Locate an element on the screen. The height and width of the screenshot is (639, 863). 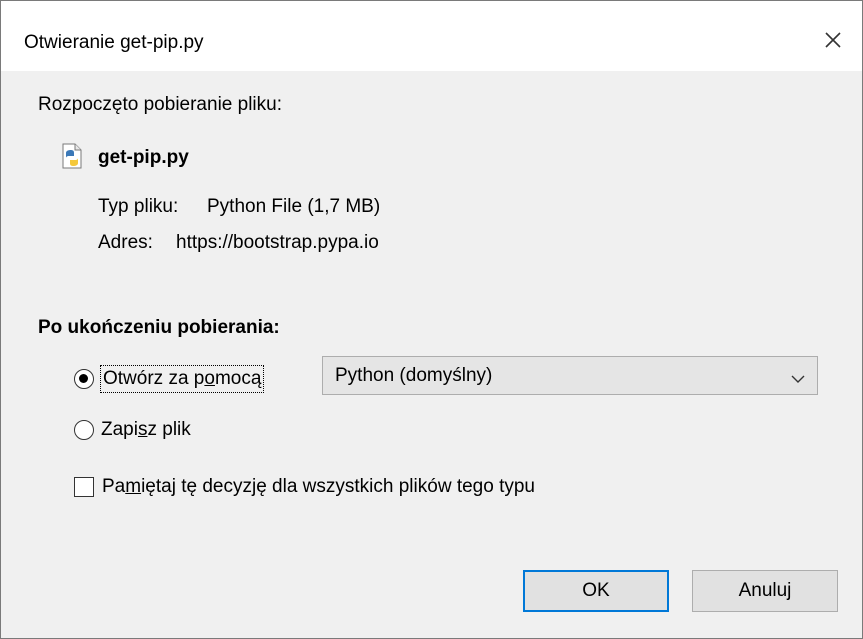
python-file-icon is located at coordinates (72, 156).